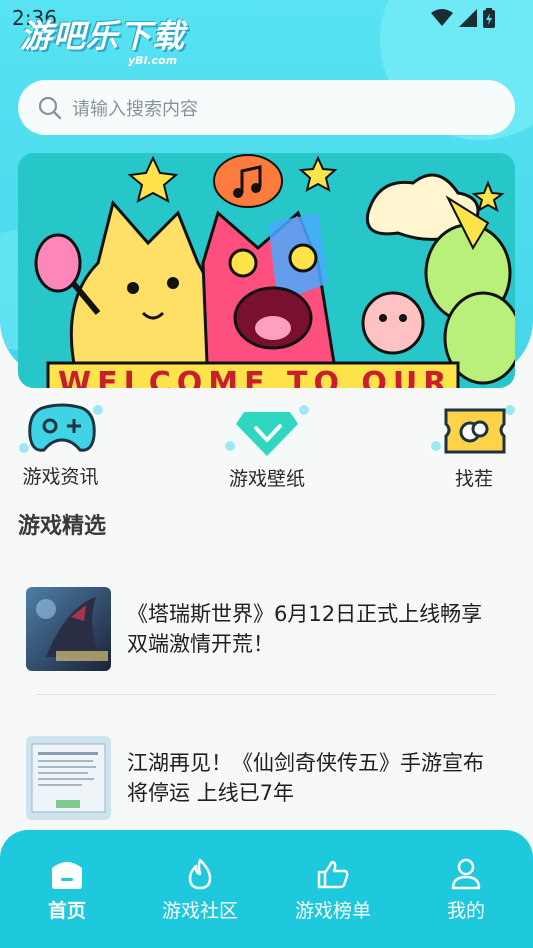 Image resolution: width=533 pixels, height=948 pixels. Describe the element at coordinates (199, 911) in the screenshot. I see `tab-label: 游戏社区` at that location.